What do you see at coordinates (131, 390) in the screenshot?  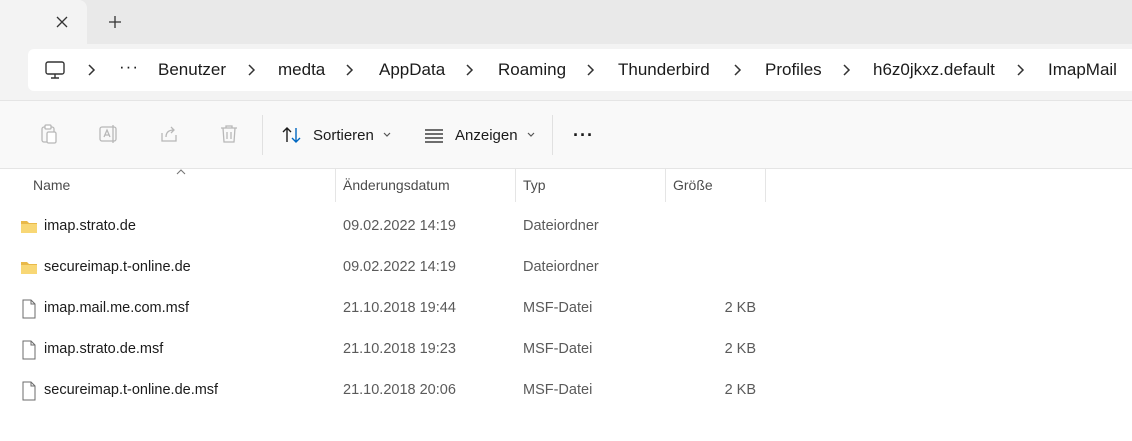 I see `file-name: secureimap.t-online.de.msf` at bounding box center [131, 390].